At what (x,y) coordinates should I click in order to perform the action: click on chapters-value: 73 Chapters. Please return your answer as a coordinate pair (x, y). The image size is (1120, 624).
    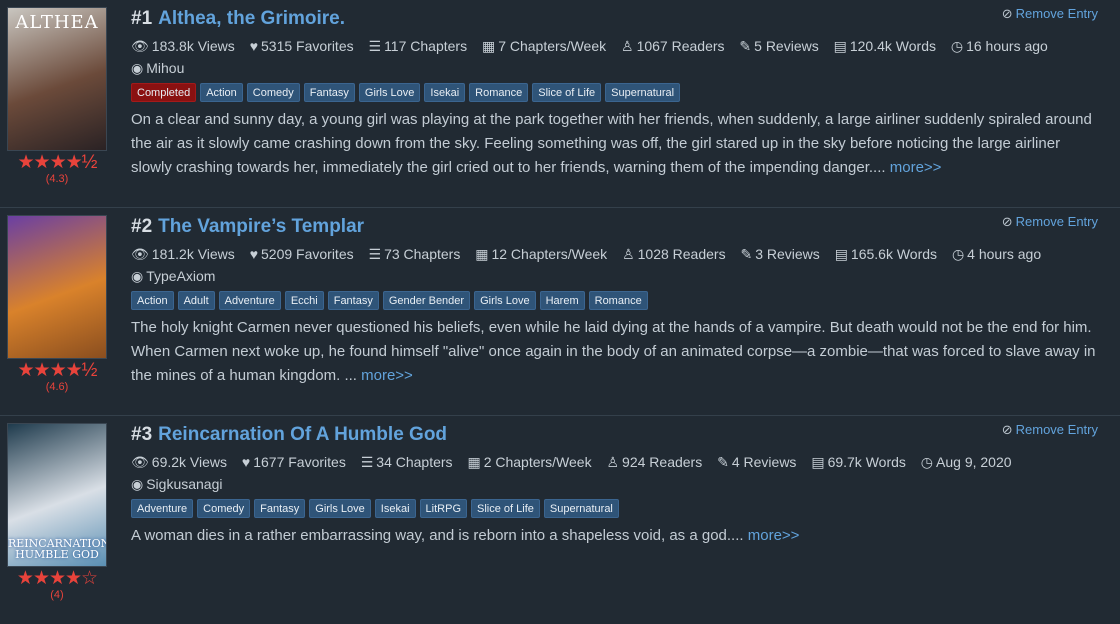
    Looking at the image, I should click on (422, 254).